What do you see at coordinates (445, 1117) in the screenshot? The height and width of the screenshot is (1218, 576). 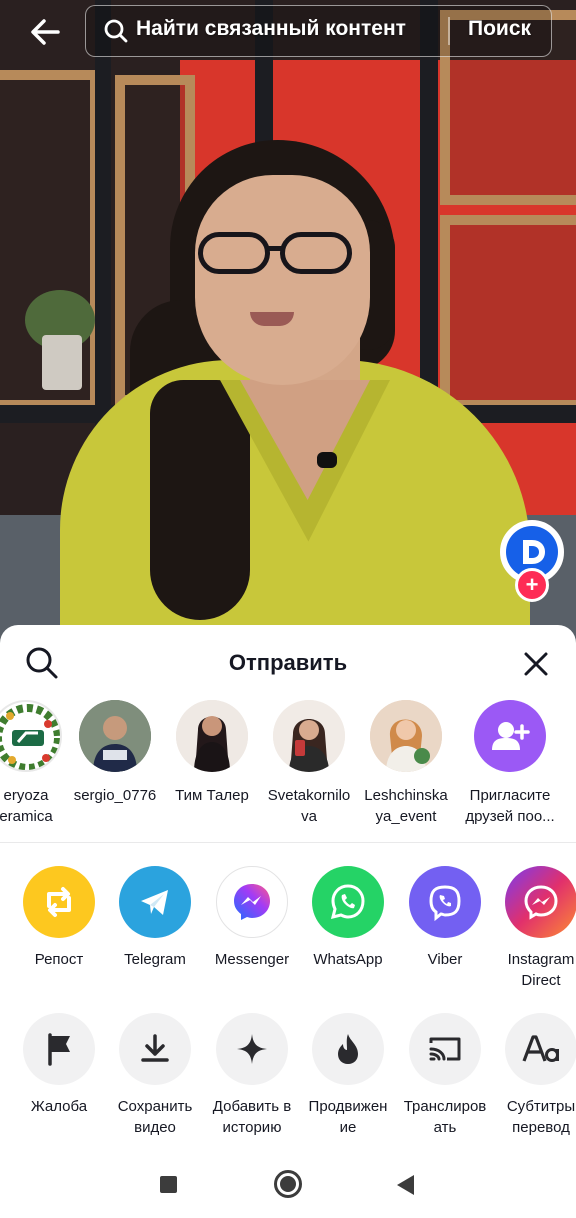 I see `action-label: Транслиров ать` at bounding box center [445, 1117].